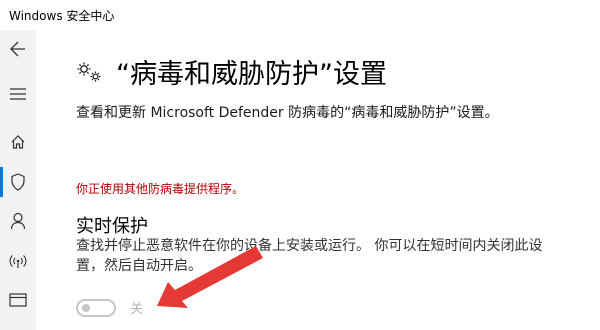 Image resolution: width=600 pixels, height=330 pixels. Describe the element at coordinates (96, 307) in the screenshot. I see `realtime-protection-toggle` at that location.